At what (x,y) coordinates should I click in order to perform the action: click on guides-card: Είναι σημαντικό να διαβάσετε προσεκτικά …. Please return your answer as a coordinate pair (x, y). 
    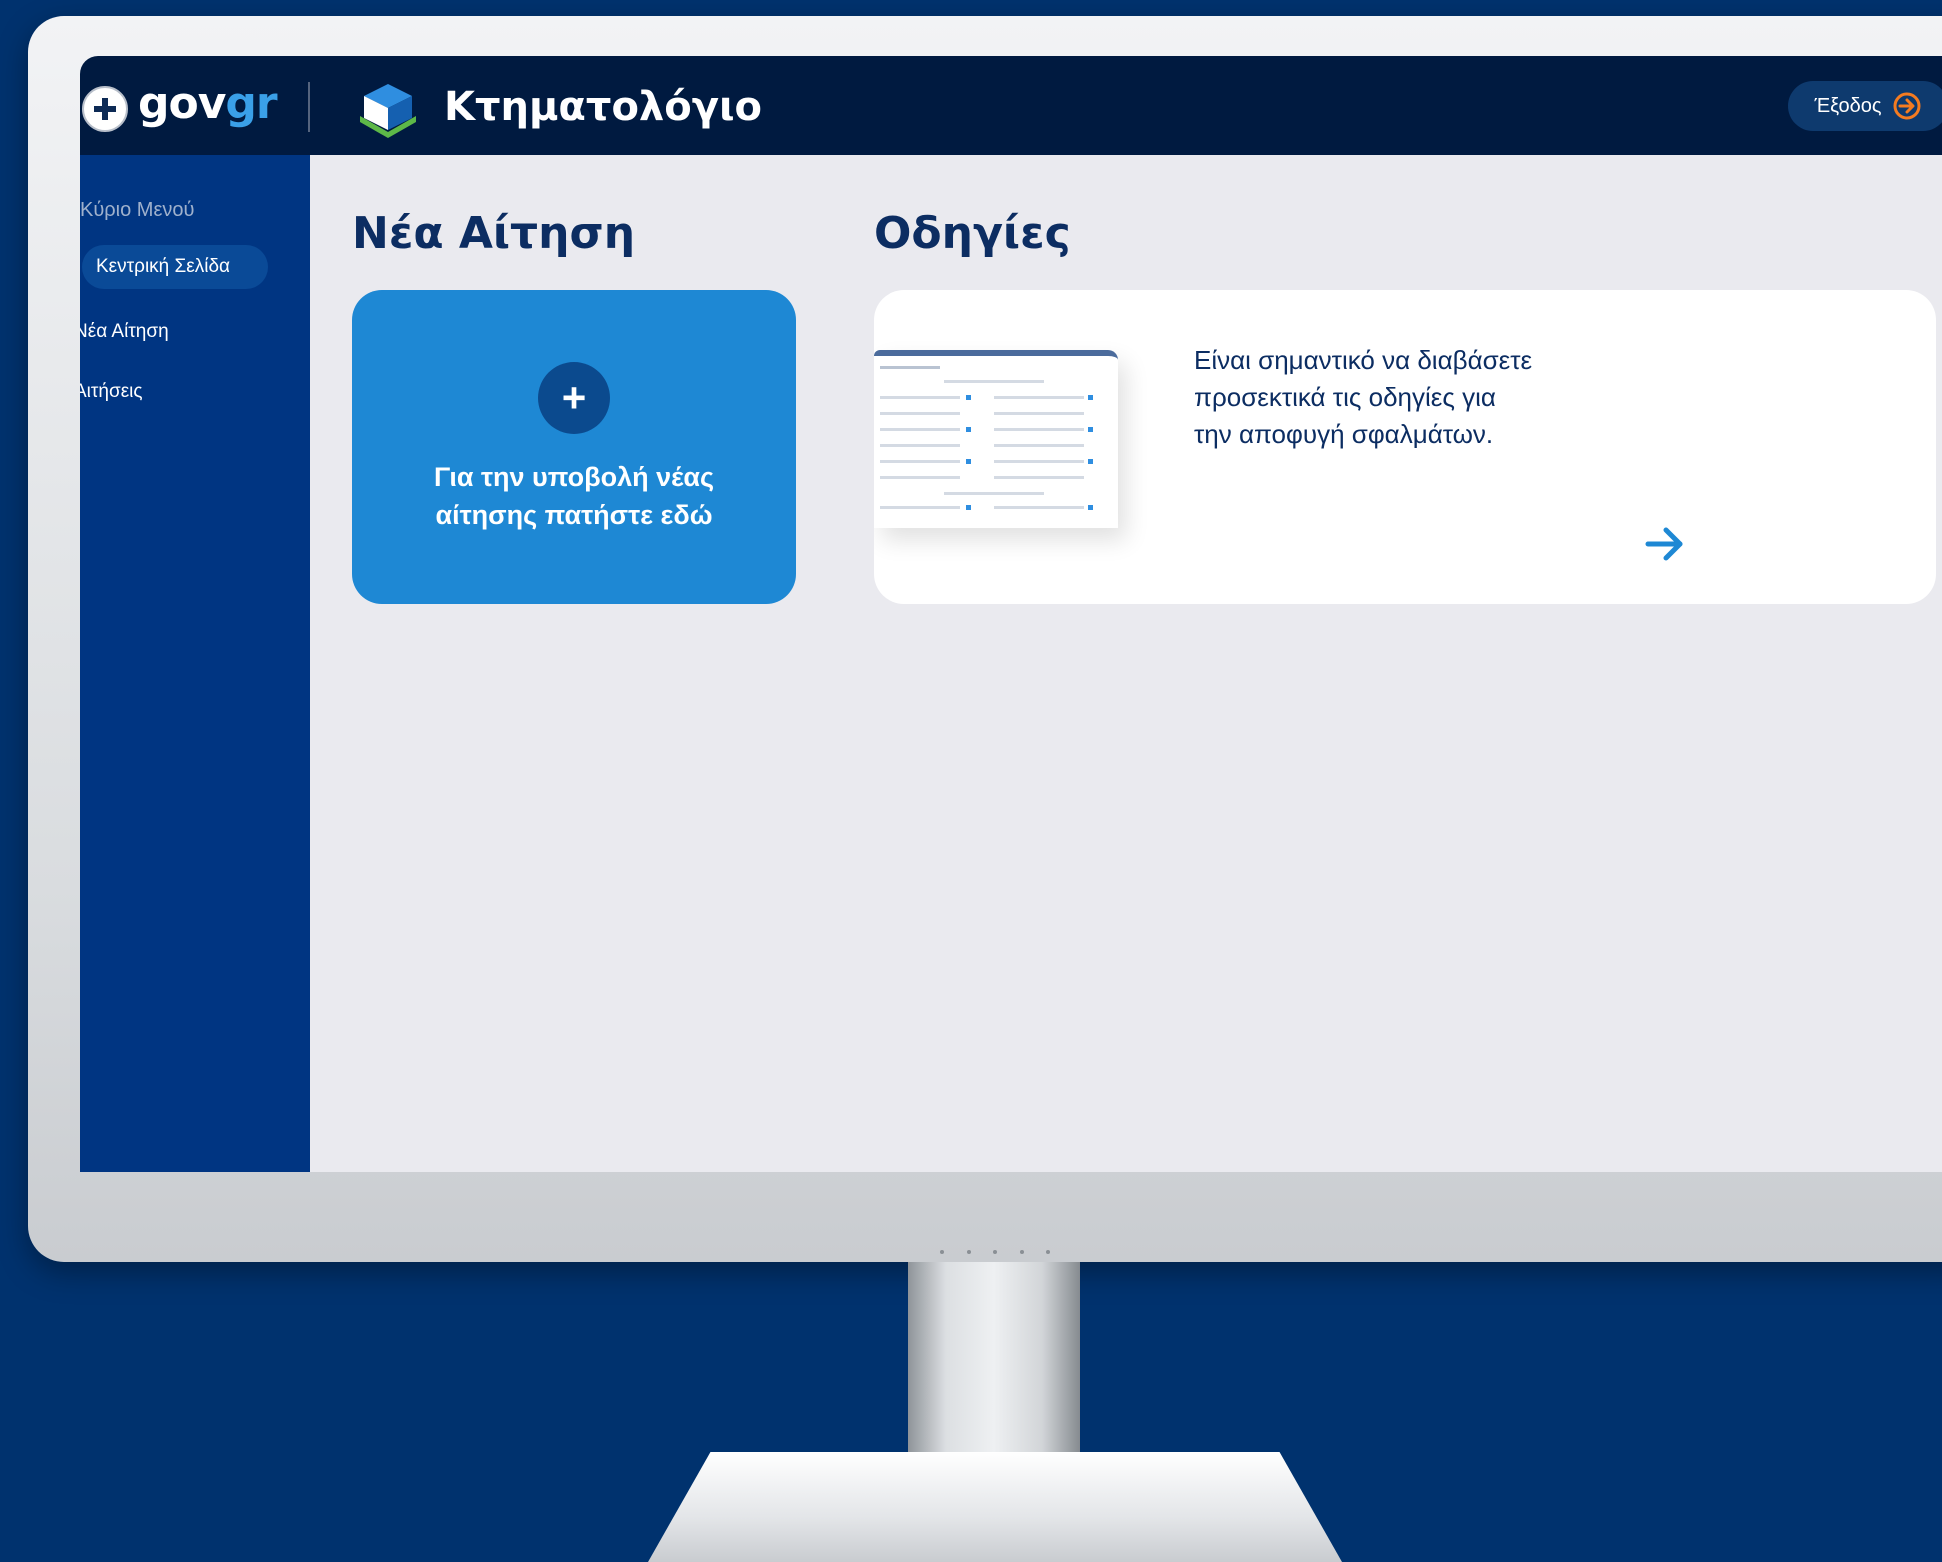
    Looking at the image, I should click on (1405, 447).